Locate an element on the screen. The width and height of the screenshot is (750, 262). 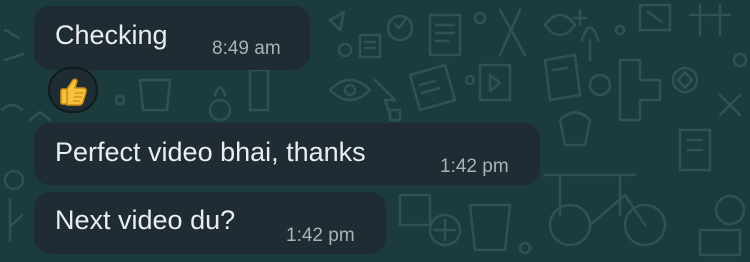
message-bubble: Checking 8:49 am is located at coordinates (172, 38).